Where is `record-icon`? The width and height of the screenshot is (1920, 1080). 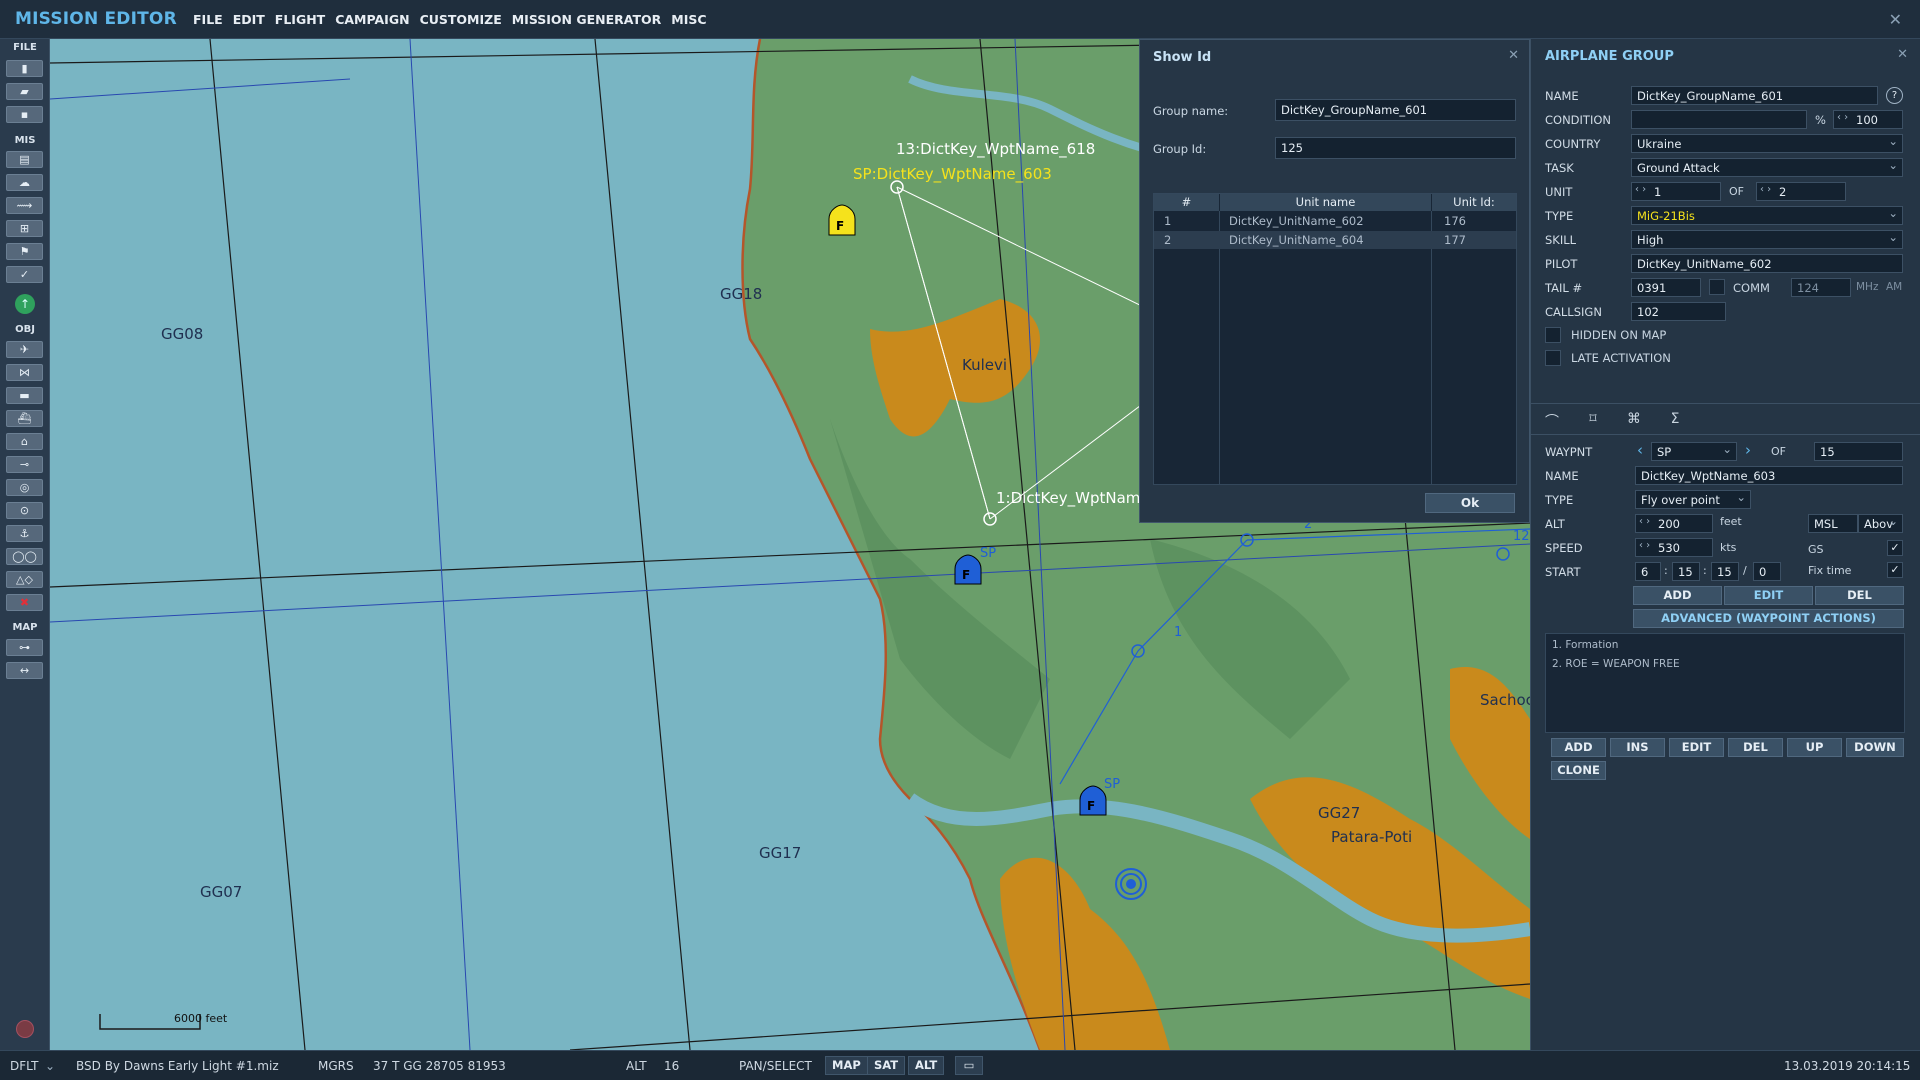
record-icon is located at coordinates (25, 1029).